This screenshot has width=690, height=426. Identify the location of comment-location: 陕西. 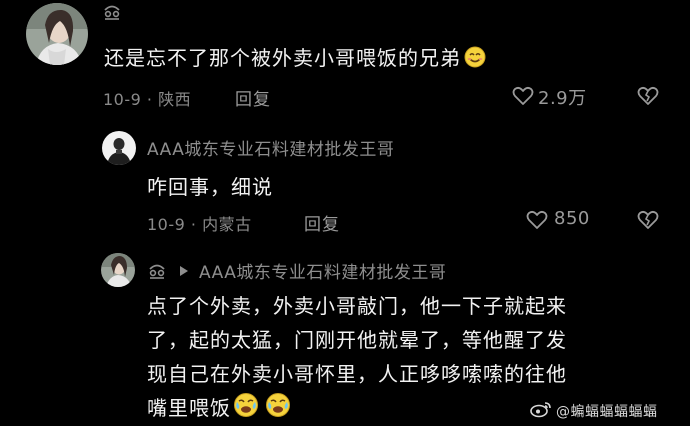
(175, 99).